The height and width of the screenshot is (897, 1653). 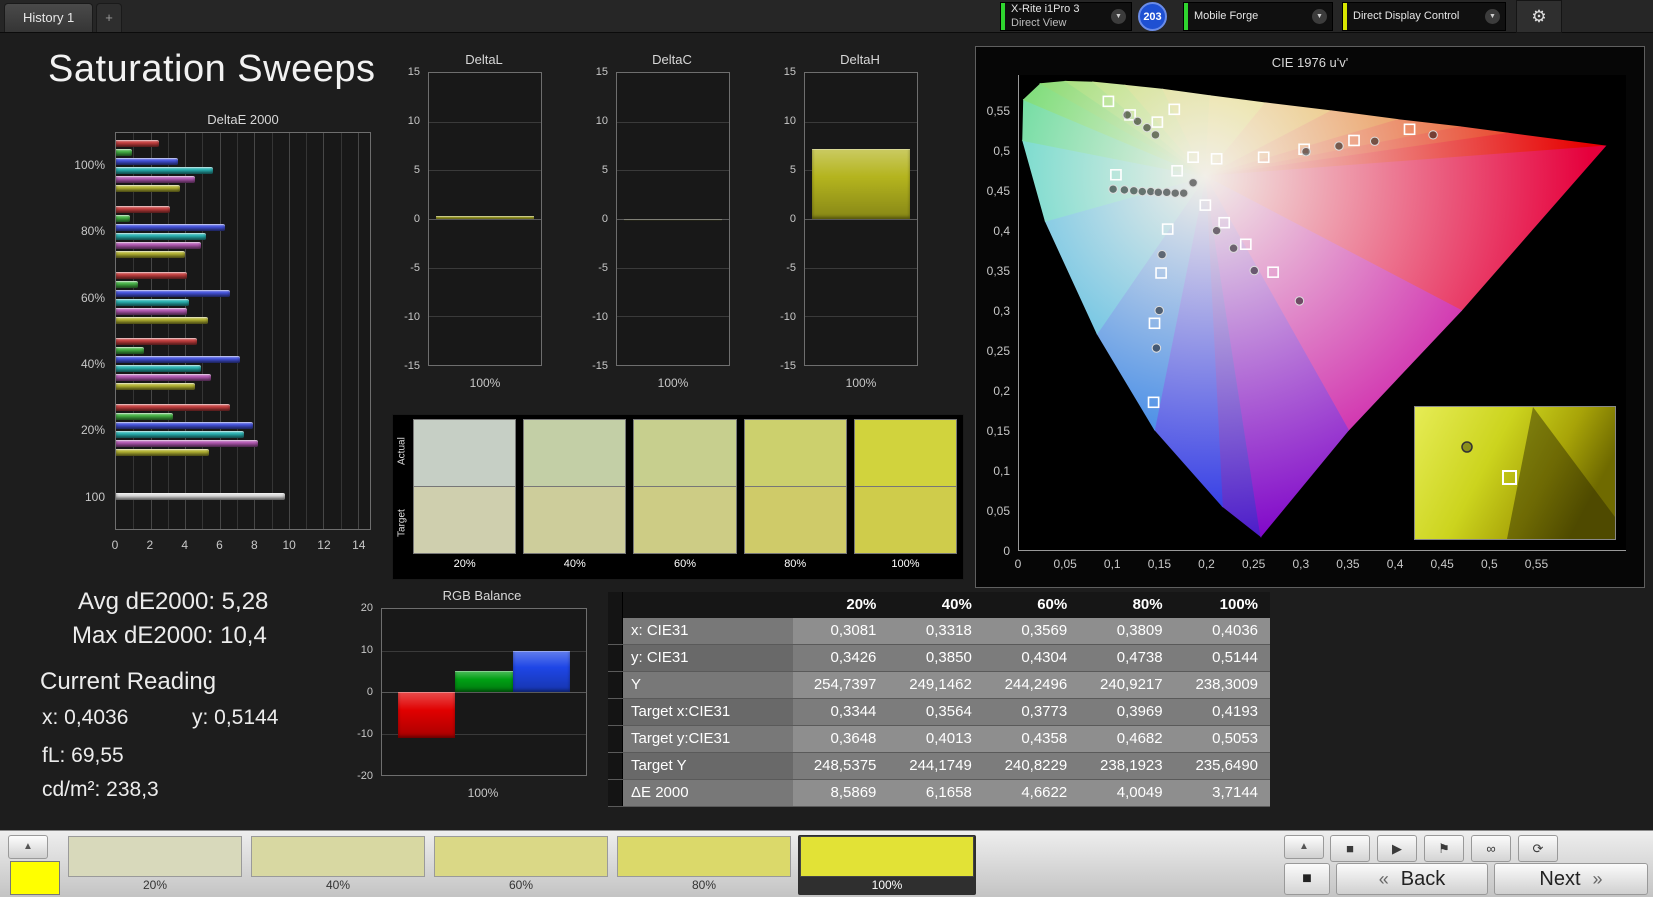 I want to click on collapse-right-button: ▲, so click(x=1304, y=847).